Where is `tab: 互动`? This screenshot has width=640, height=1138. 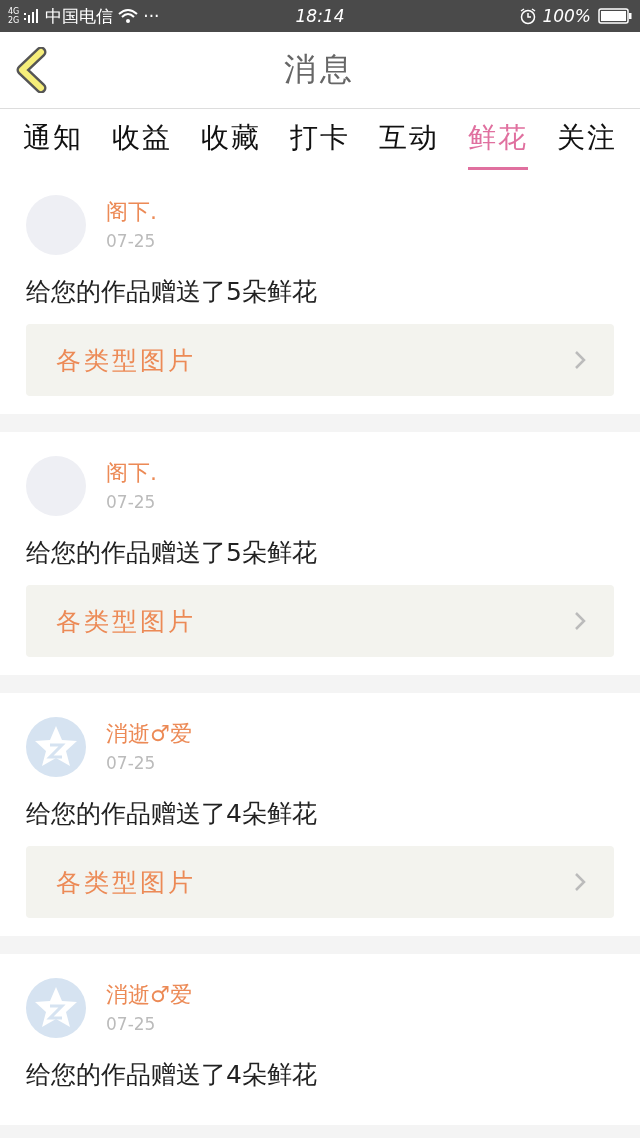
tab: 互动 is located at coordinates (409, 140).